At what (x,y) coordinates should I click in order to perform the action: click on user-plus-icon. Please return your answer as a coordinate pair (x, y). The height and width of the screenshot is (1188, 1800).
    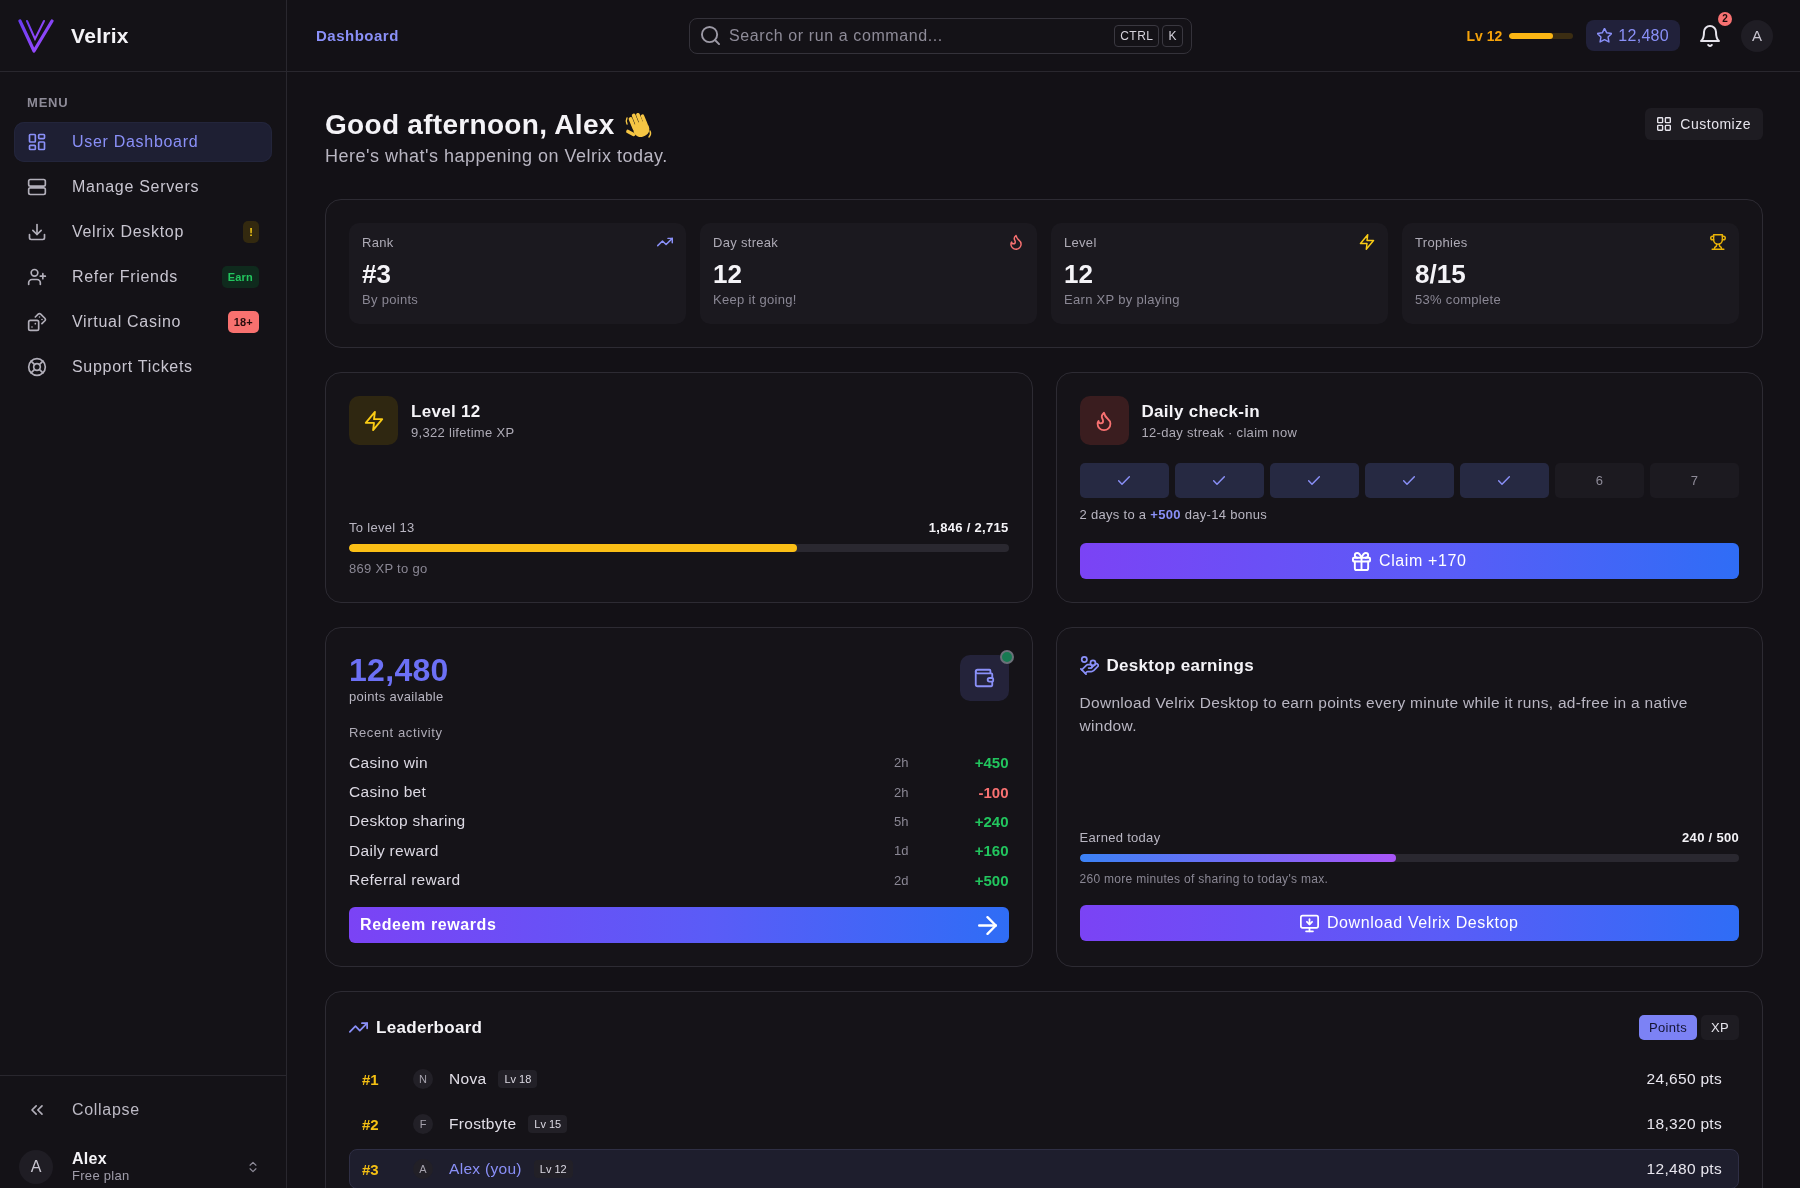
    Looking at the image, I should click on (37, 277).